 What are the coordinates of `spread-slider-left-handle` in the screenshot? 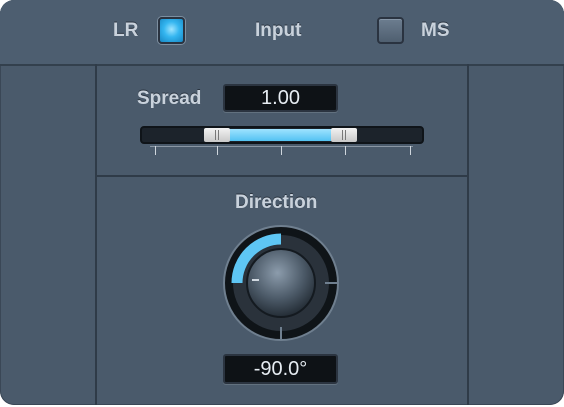 It's located at (217, 135).